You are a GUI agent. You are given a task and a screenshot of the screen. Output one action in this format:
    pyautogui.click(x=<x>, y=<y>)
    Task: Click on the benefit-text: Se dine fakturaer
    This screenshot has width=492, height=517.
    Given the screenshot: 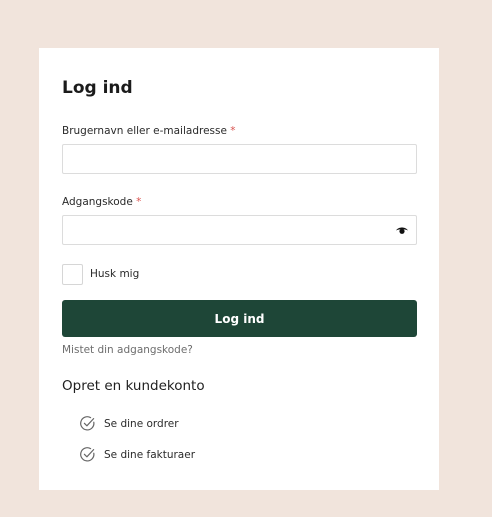 What is the action you would take?
    pyautogui.click(x=150, y=454)
    